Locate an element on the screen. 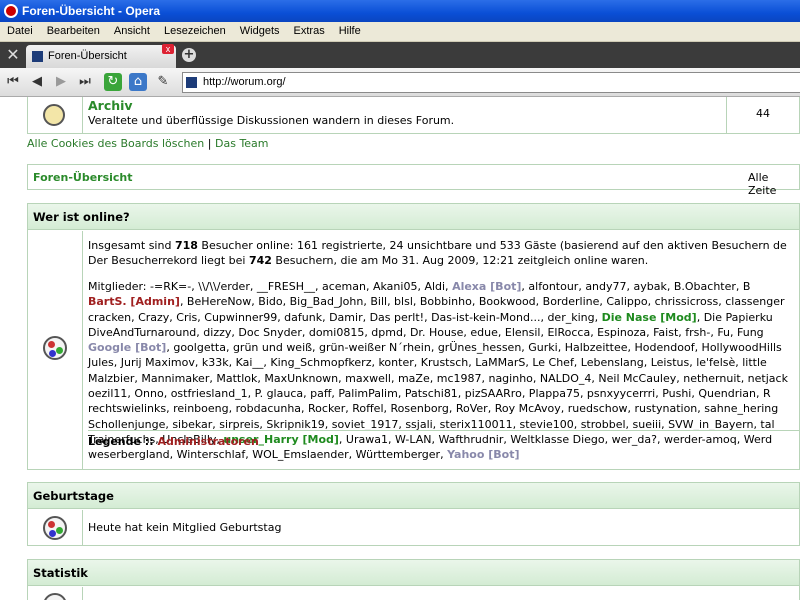  tab-label: Foren-Übersicht is located at coordinates (87, 56).